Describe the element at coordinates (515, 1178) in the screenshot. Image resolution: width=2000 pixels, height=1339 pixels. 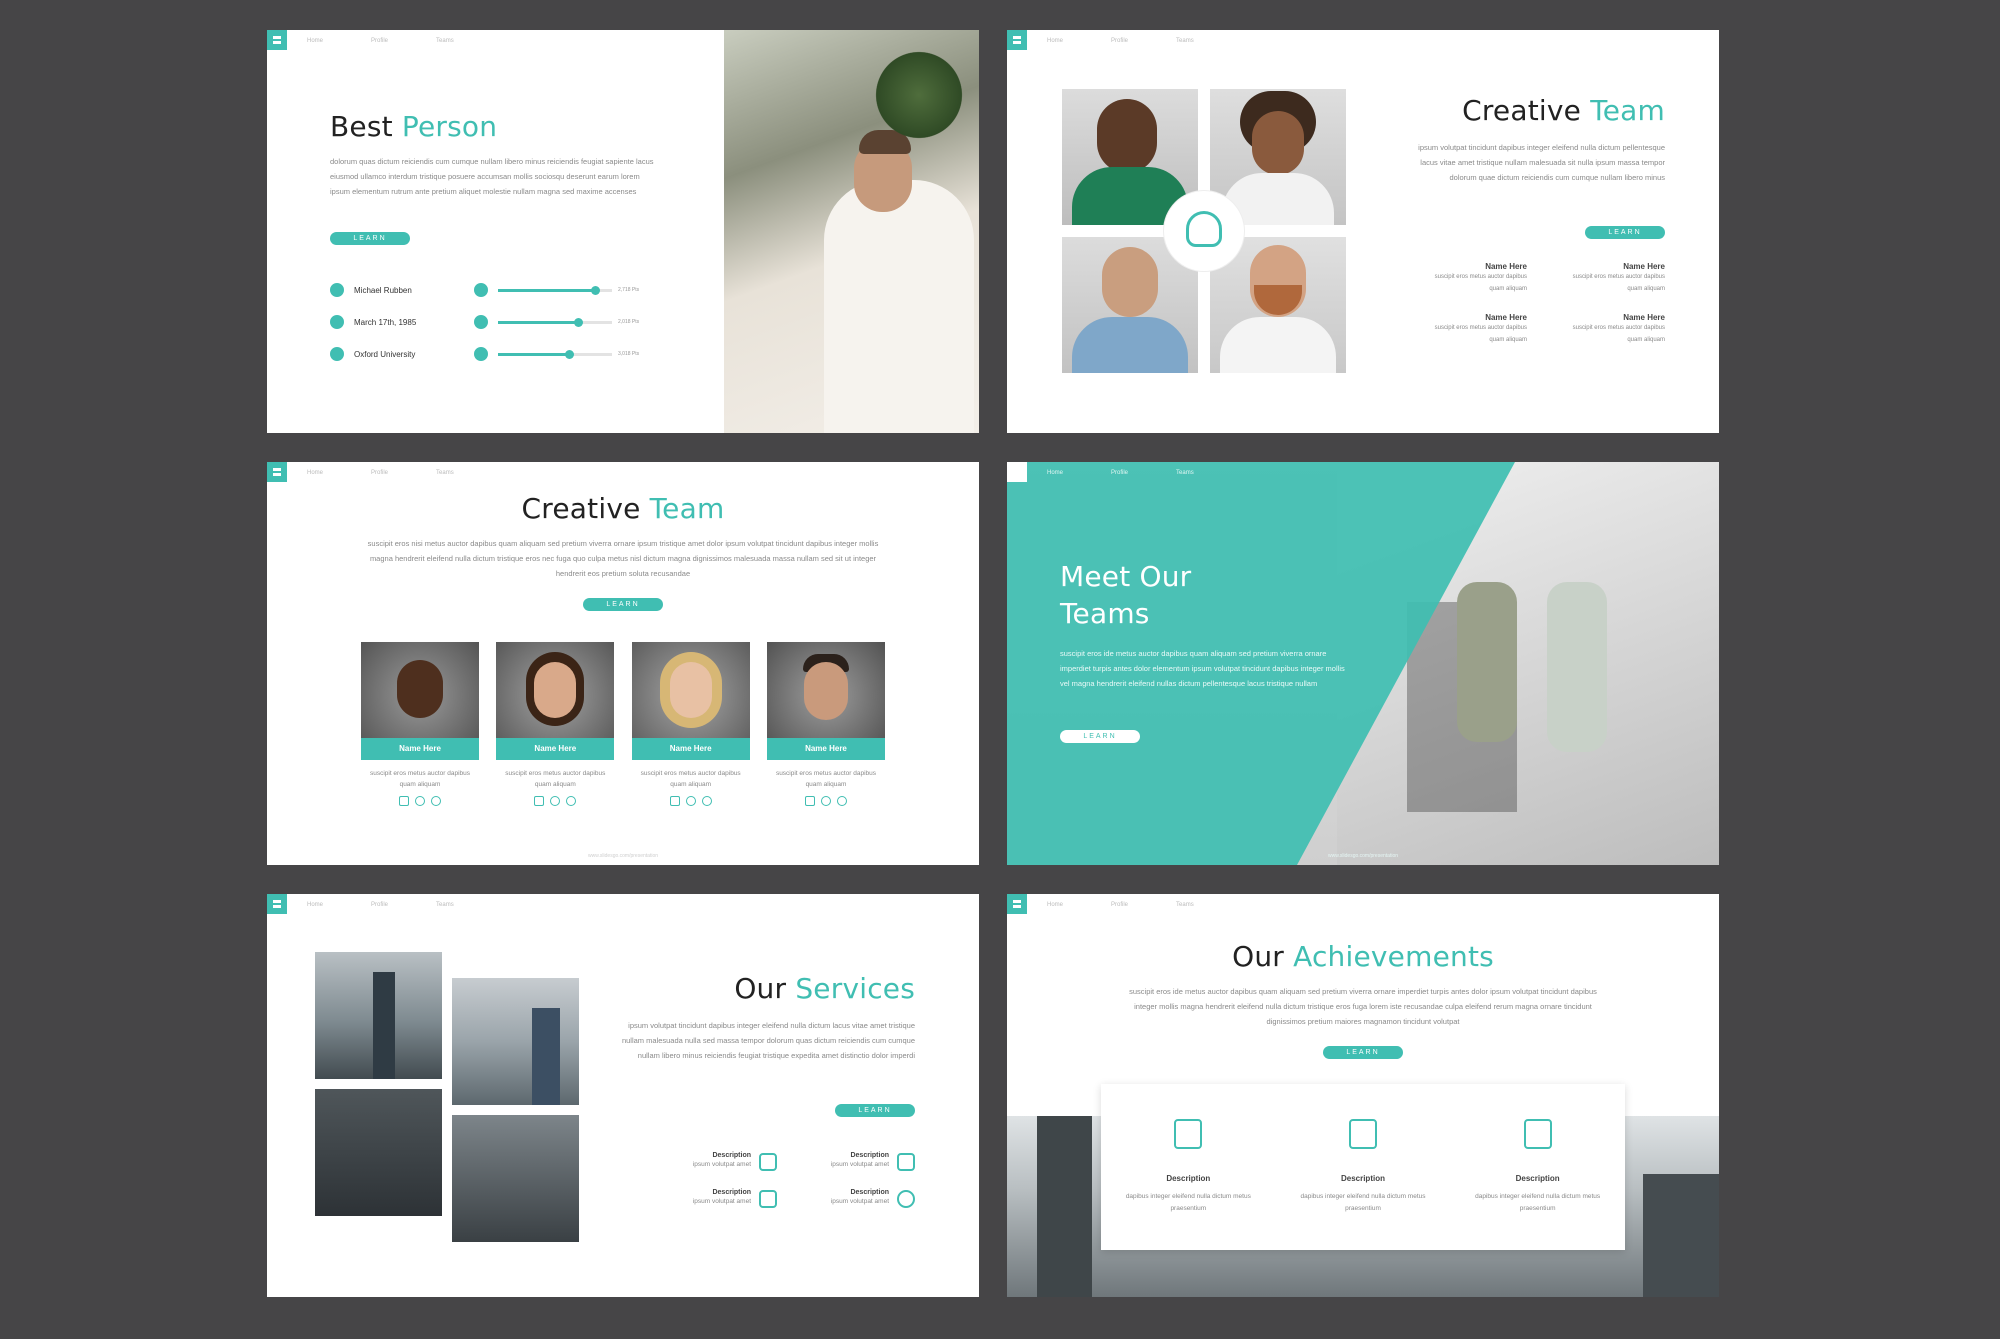
I see `street-photo` at that location.